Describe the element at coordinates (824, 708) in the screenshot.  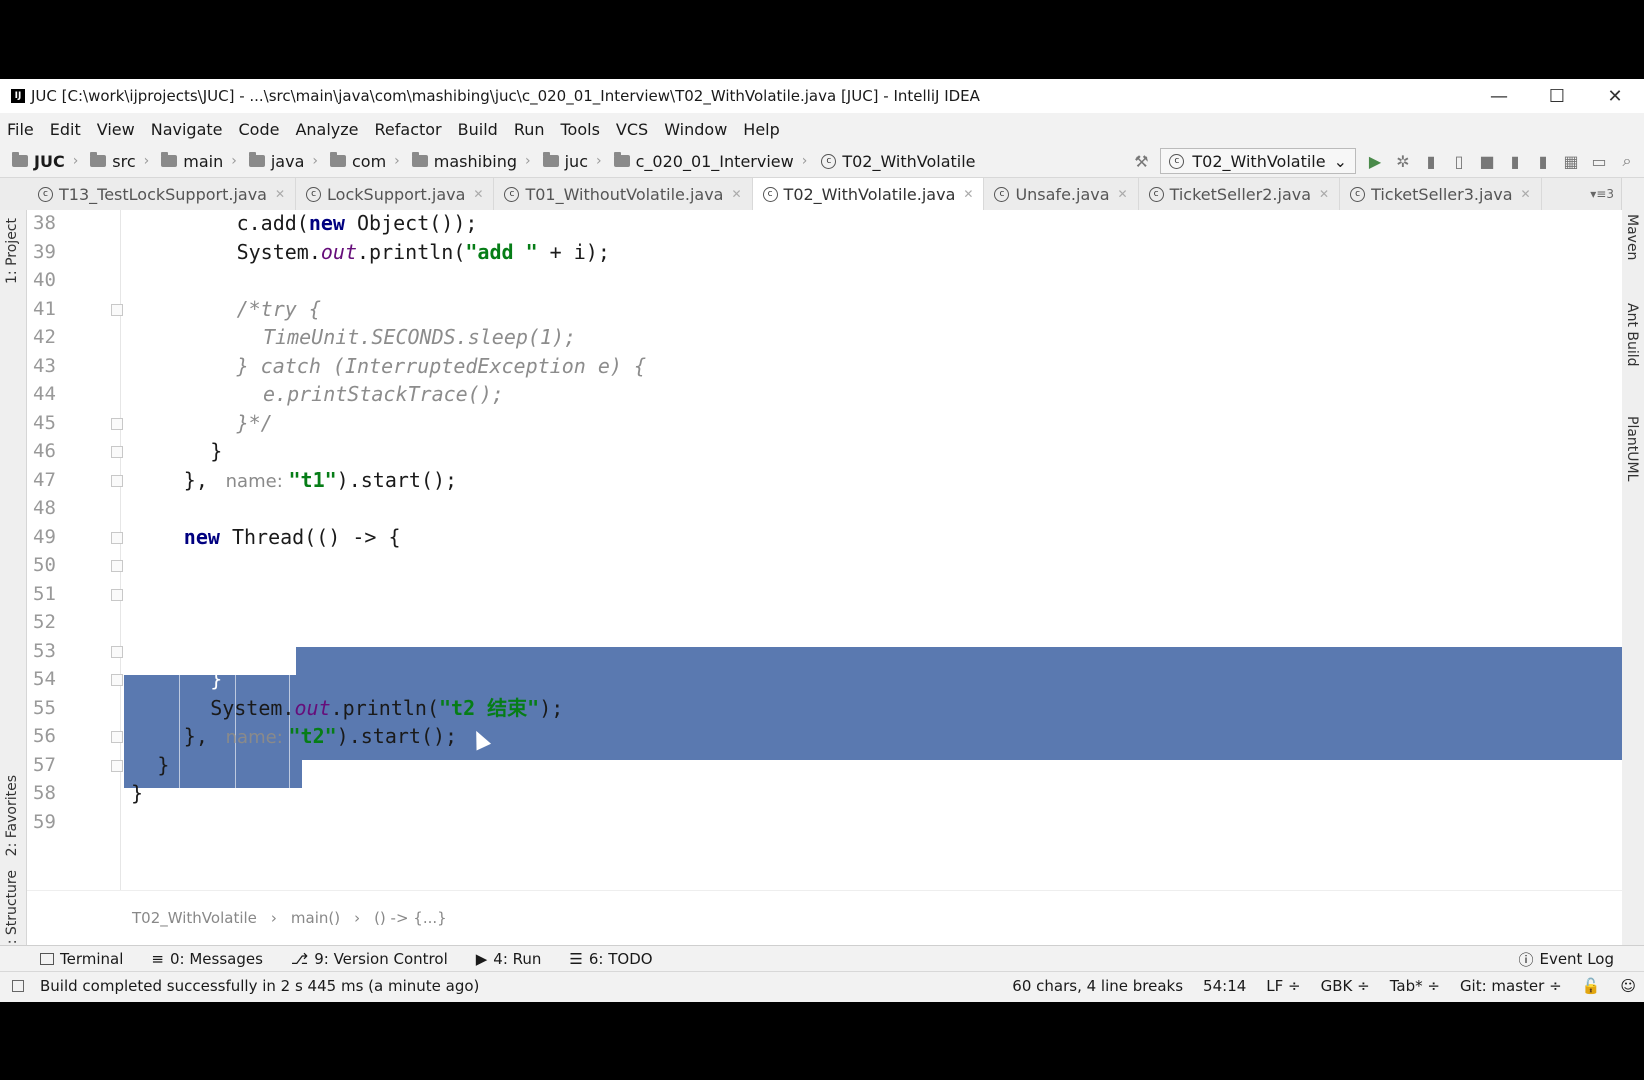
I see `code-line: 55 System.out.println("t2 结束");` at that location.